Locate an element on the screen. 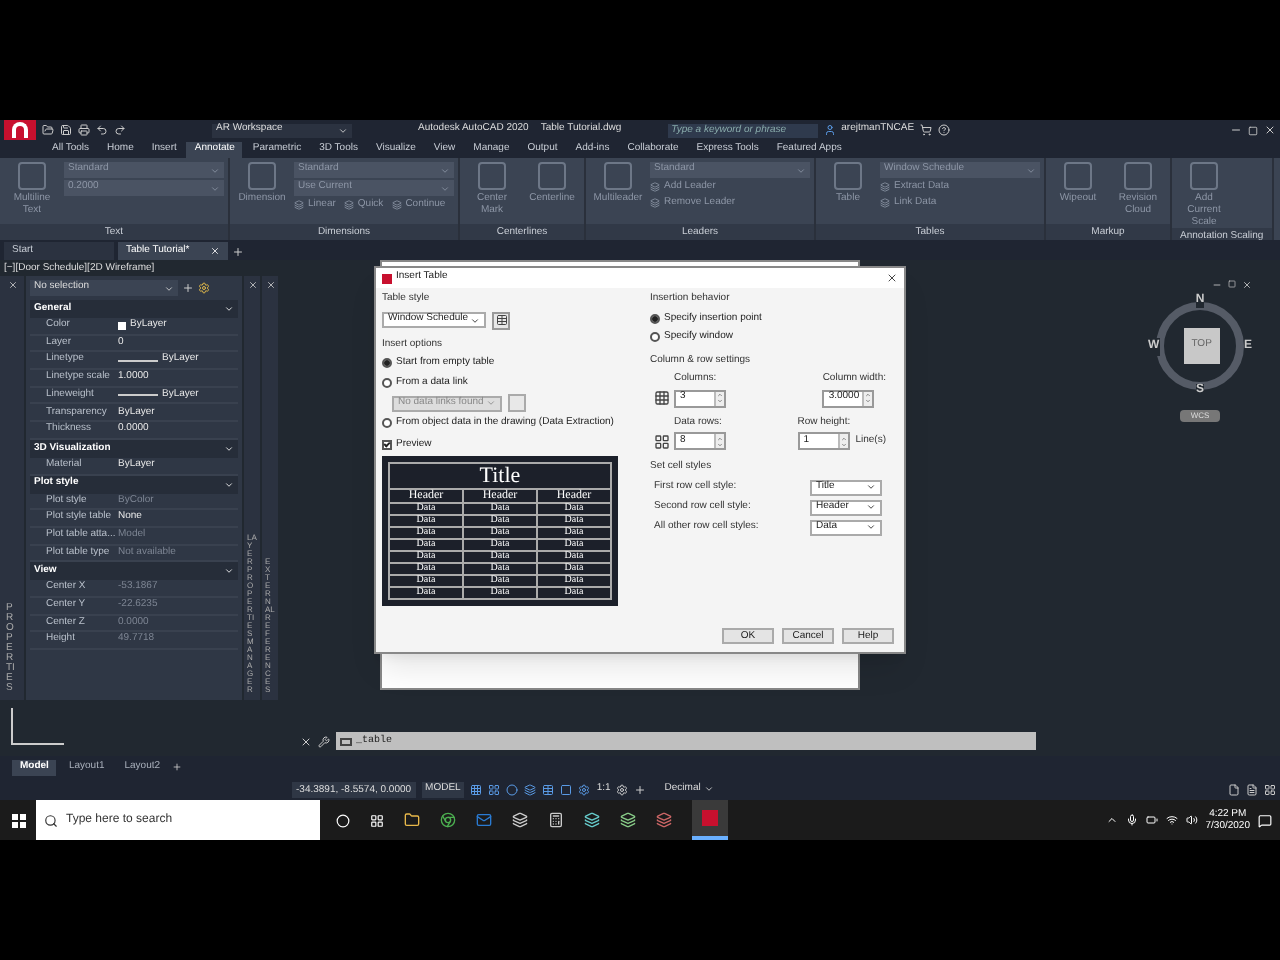  customize-icon is located at coordinates (324, 741).